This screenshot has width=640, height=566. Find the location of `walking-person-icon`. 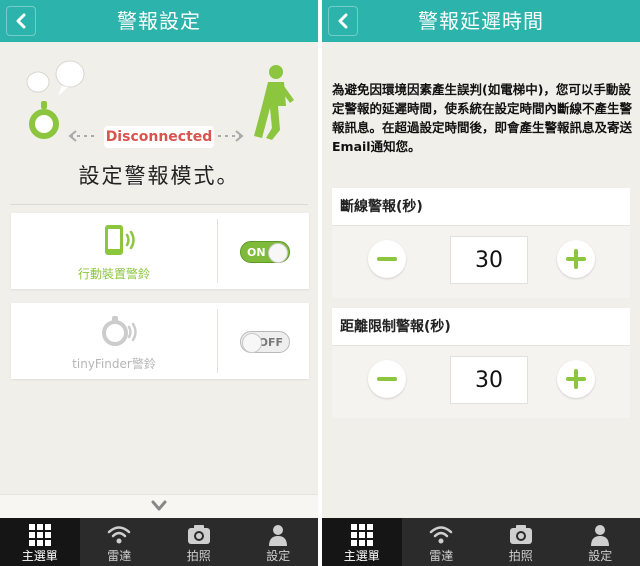

walking-person-icon is located at coordinates (274, 102).